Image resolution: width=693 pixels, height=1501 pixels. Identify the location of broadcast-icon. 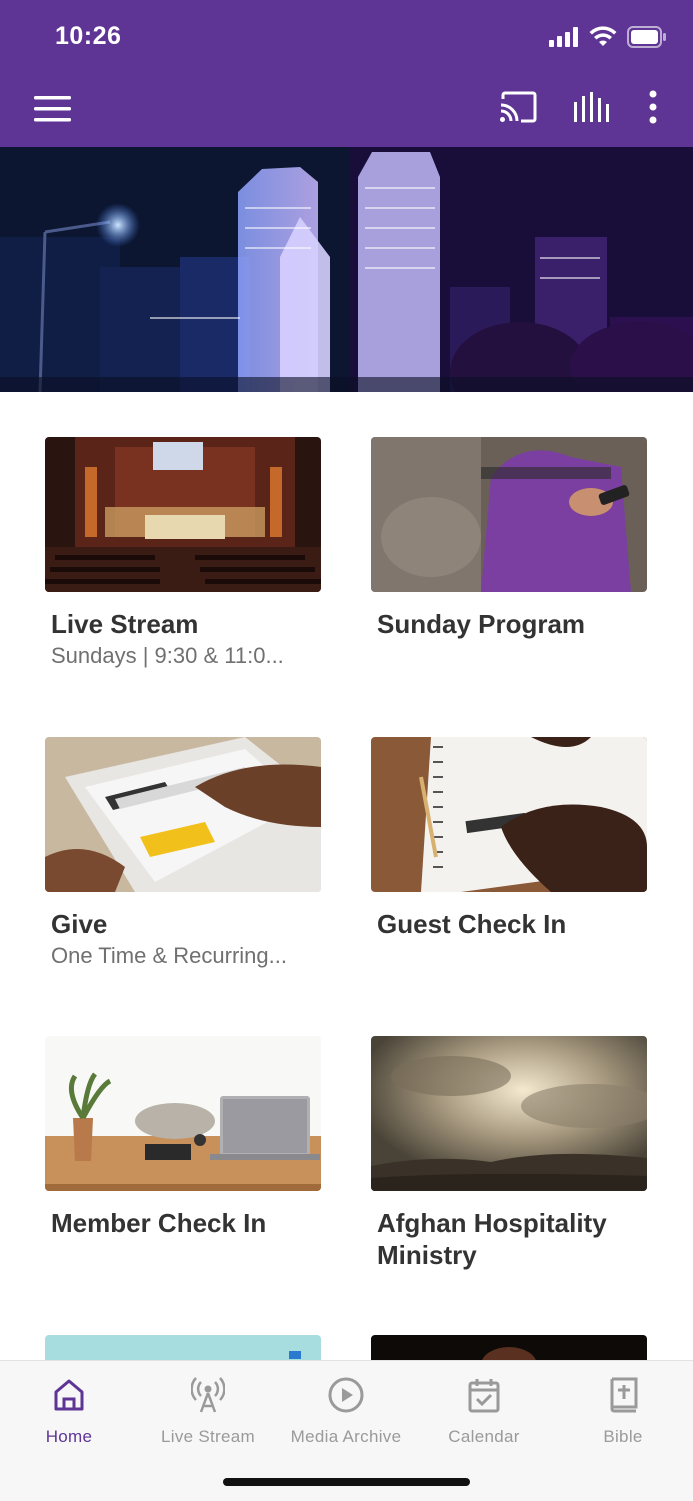
(208, 1395).